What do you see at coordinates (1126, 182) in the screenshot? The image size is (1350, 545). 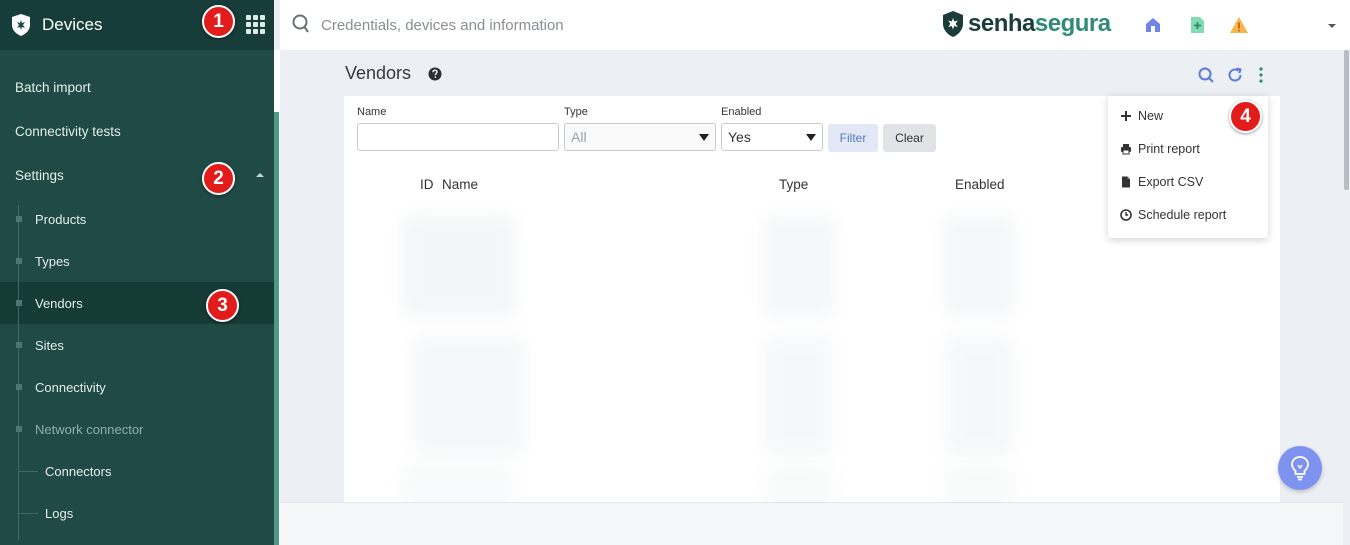 I see `file-icon` at bounding box center [1126, 182].